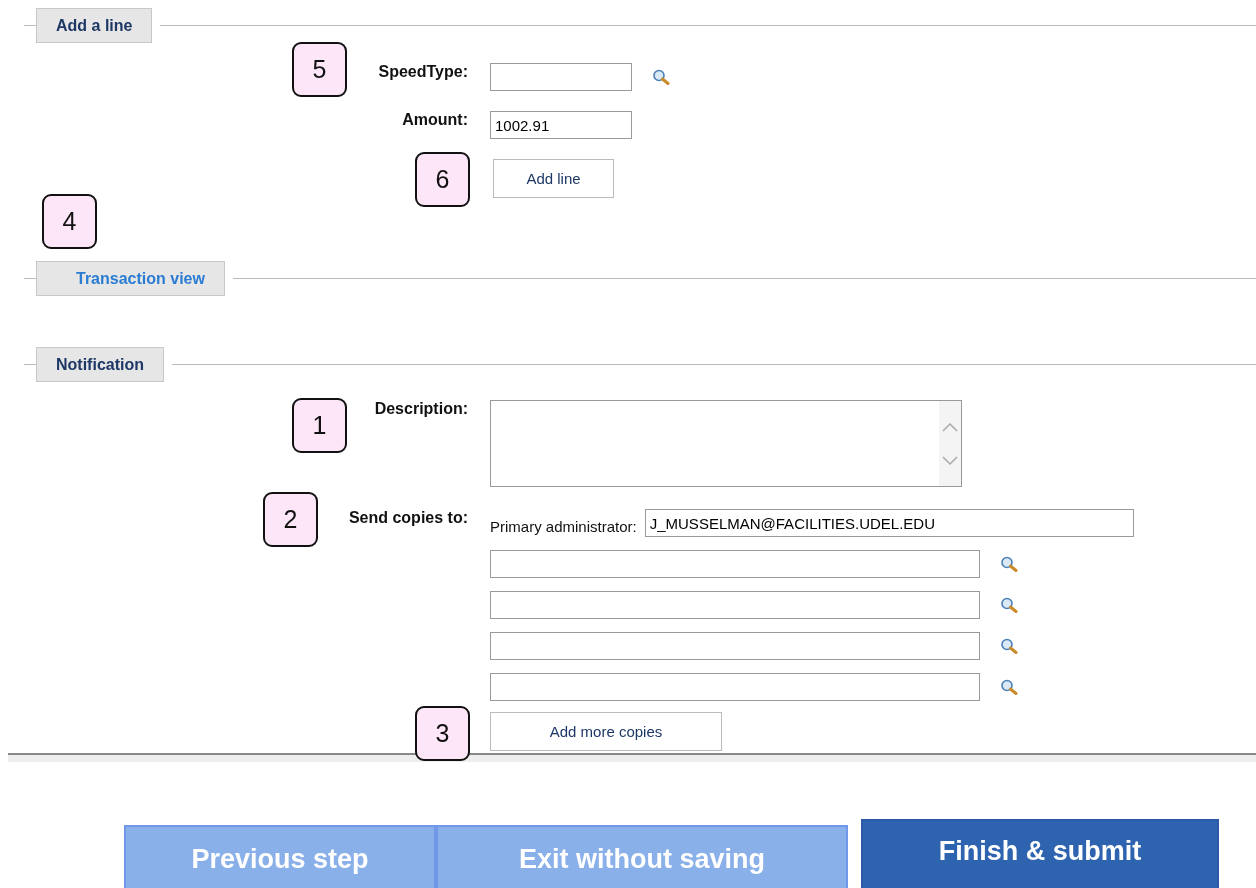  I want to click on scrollbar, so click(950, 443).